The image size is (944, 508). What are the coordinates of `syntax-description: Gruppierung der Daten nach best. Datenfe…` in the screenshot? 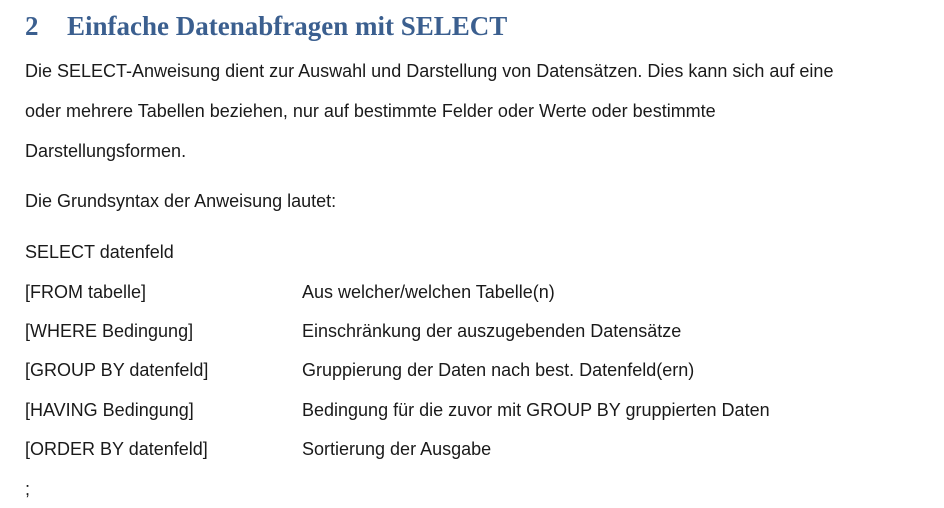 It's located at (498, 370).